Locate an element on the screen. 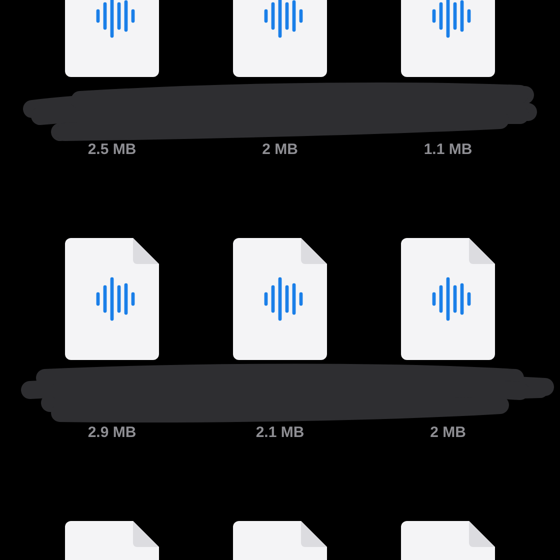 The height and width of the screenshot is (560, 560). file-size: 2.5 MB is located at coordinates (112, 150).